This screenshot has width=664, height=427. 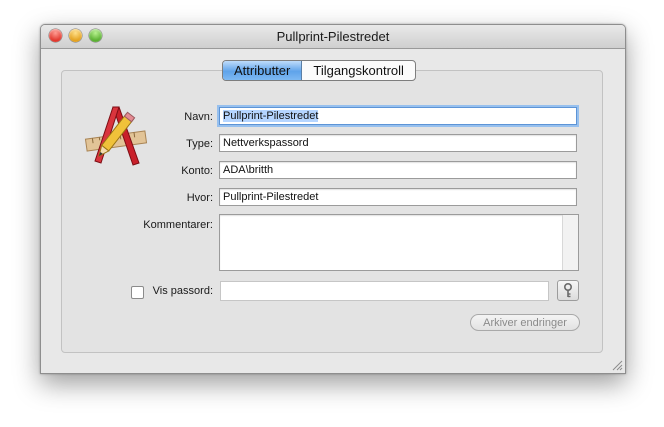 What do you see at coordinates (199, 198) in the screenshot?
I see `where-label: Hvor:` at bounding box center [199, 198].